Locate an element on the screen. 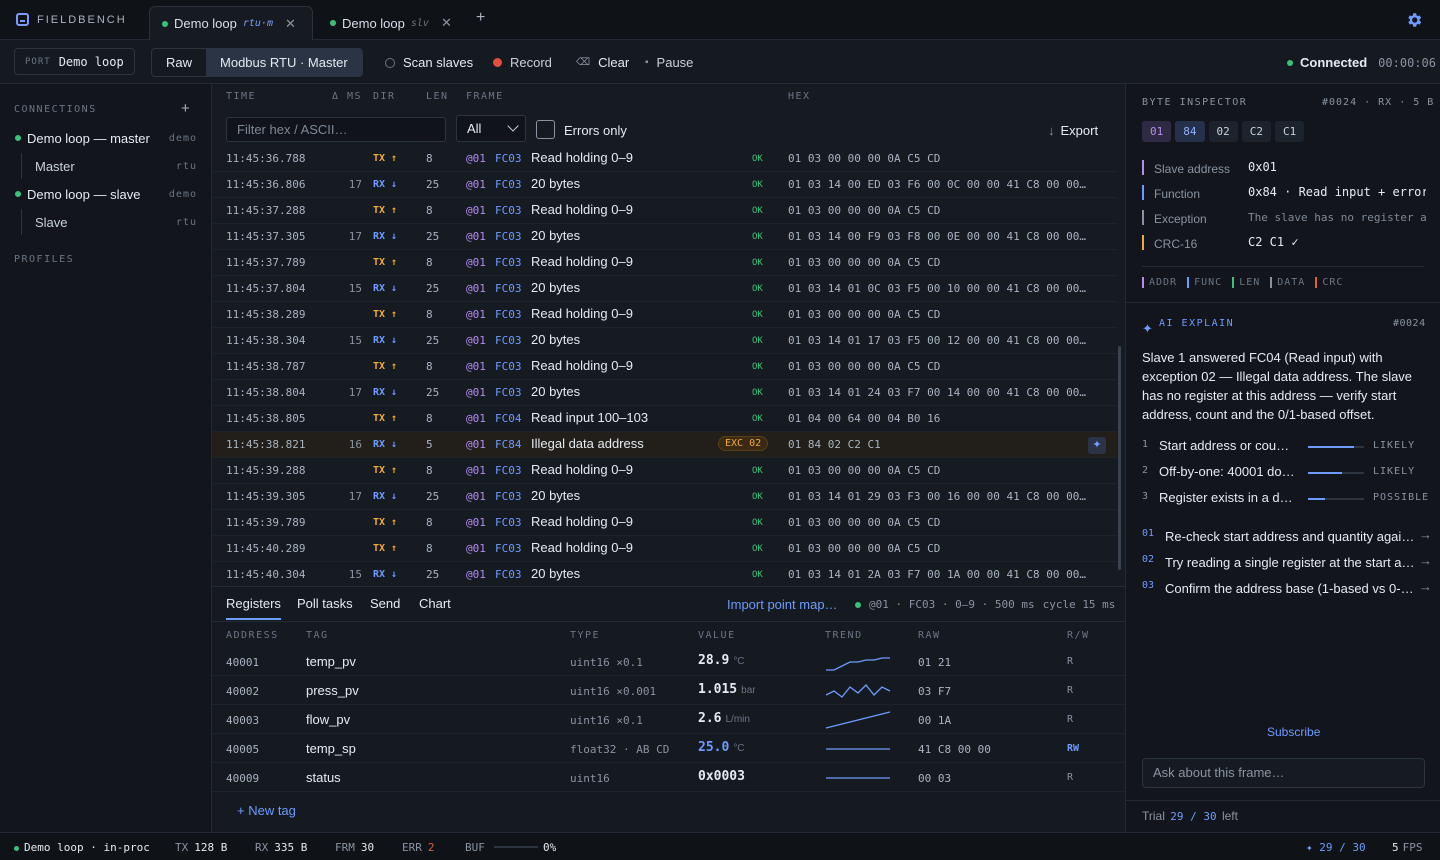 The width and height of the screenshot is (1440, 860). value-number: 2.6 is located at coordinates (710, 718).